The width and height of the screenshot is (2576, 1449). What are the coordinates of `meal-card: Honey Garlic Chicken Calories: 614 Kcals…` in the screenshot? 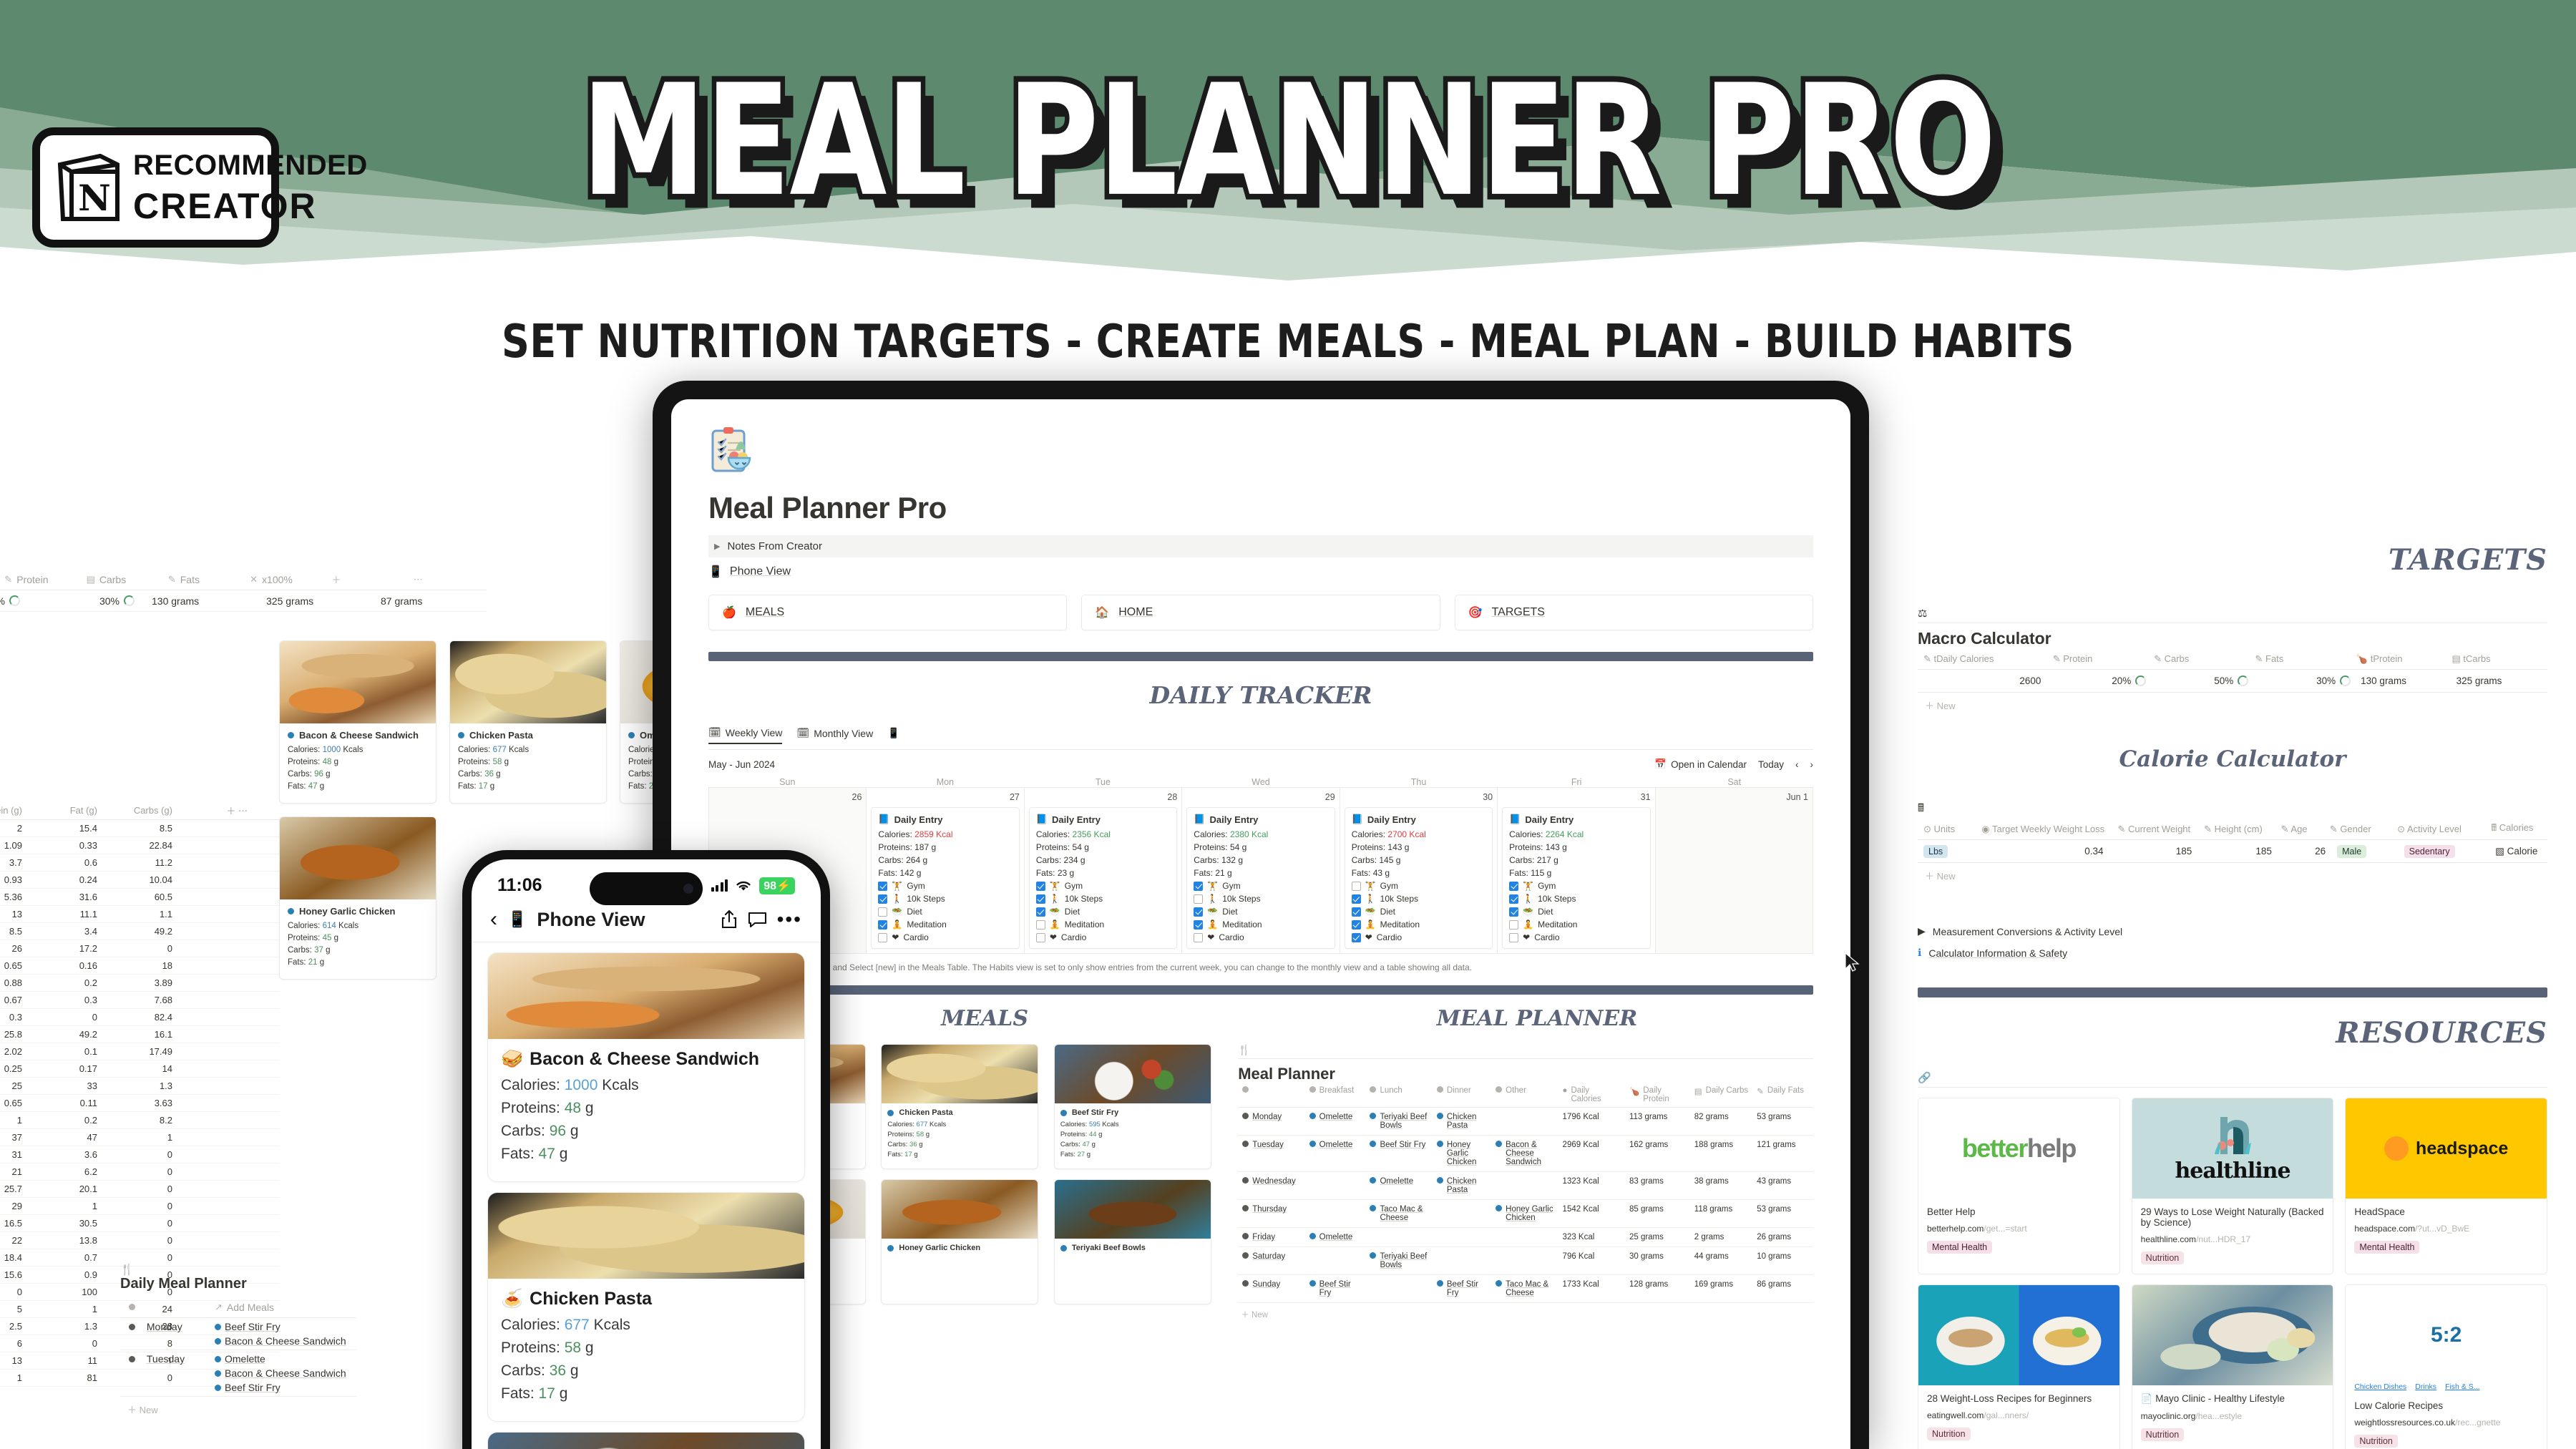 It's located at (357, 898).